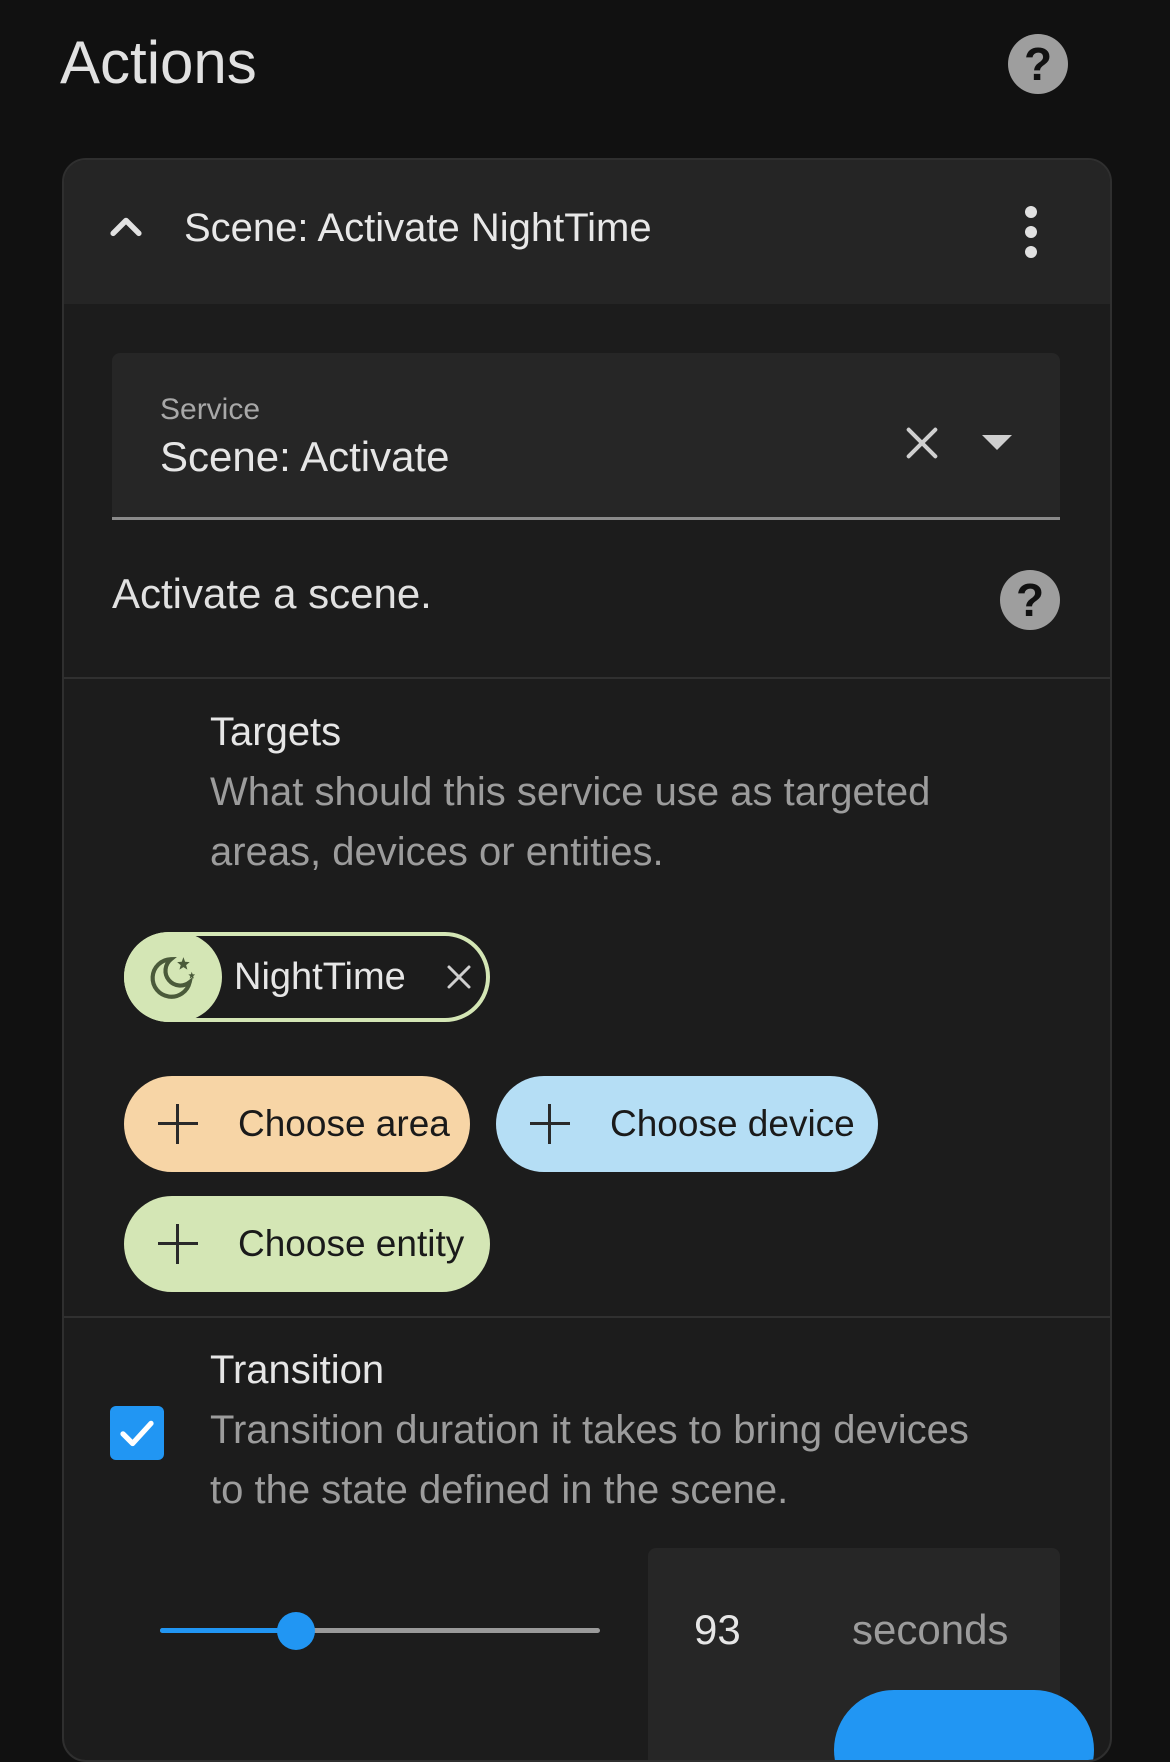  What do you see at coordinates (158, 62) in the screenshot?
I see `page-title: Actions` at bounding box center [158, 62].